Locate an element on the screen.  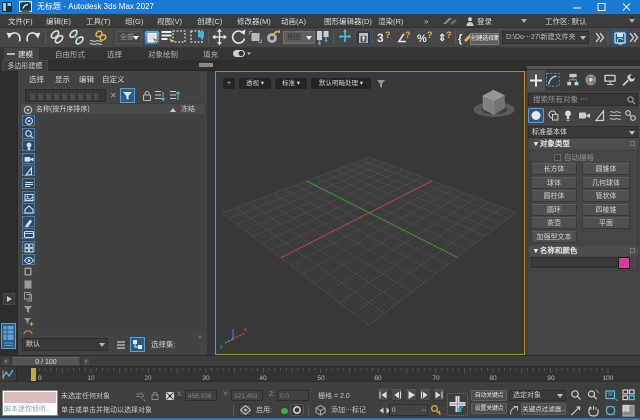
svg-text: y is located at coordinates (221, 347).